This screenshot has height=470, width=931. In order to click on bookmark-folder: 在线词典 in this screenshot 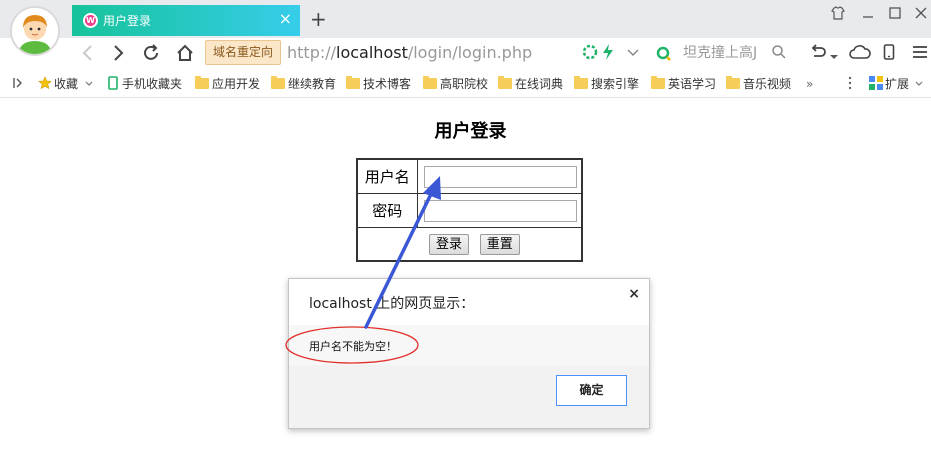, I will do `click(530, 84)`.